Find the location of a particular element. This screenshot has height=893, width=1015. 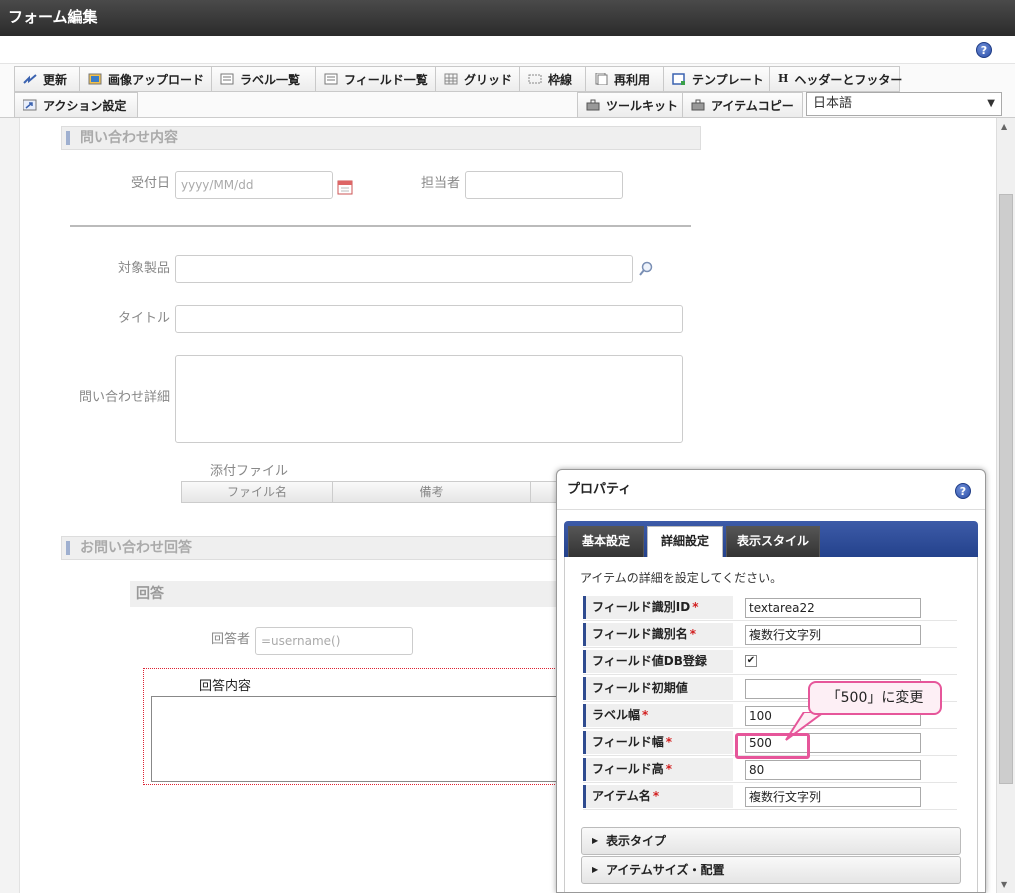

prop-key: アイテム名 * is located at coordinates (658, 796).